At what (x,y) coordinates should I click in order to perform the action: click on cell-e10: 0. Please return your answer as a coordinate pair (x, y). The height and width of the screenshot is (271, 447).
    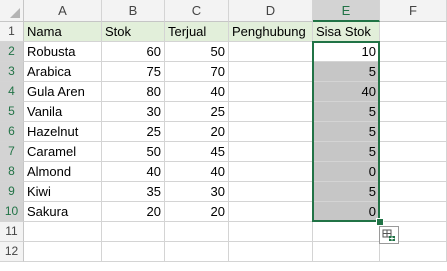
    Looking at the image, I should click on (346, 212).